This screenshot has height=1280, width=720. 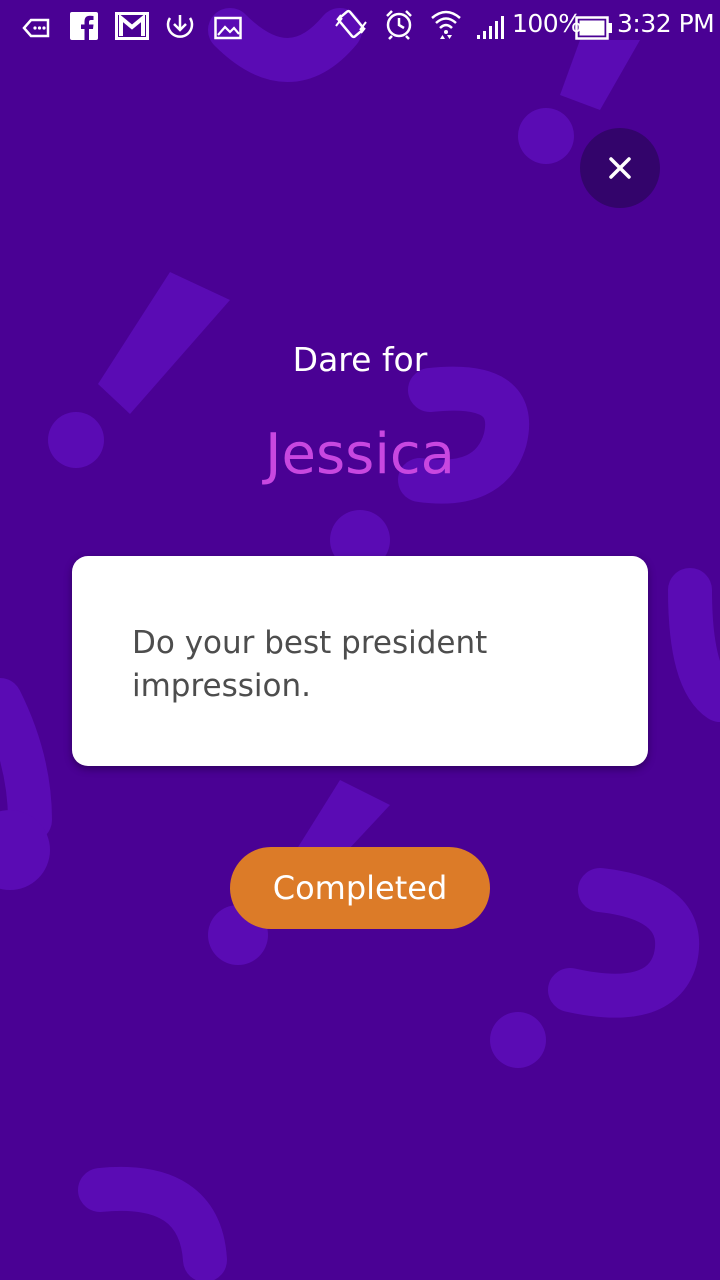 I want to click on download-icon, so click(x=180, y=26).